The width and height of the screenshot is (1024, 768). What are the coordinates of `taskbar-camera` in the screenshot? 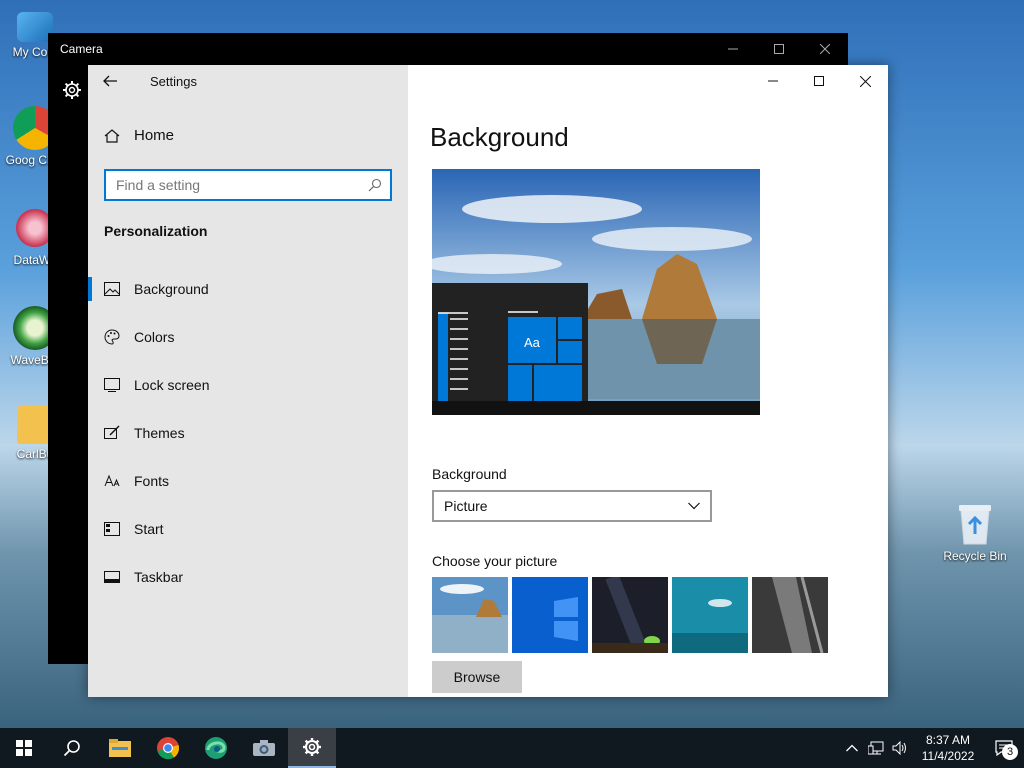 It's located at (264, 748).